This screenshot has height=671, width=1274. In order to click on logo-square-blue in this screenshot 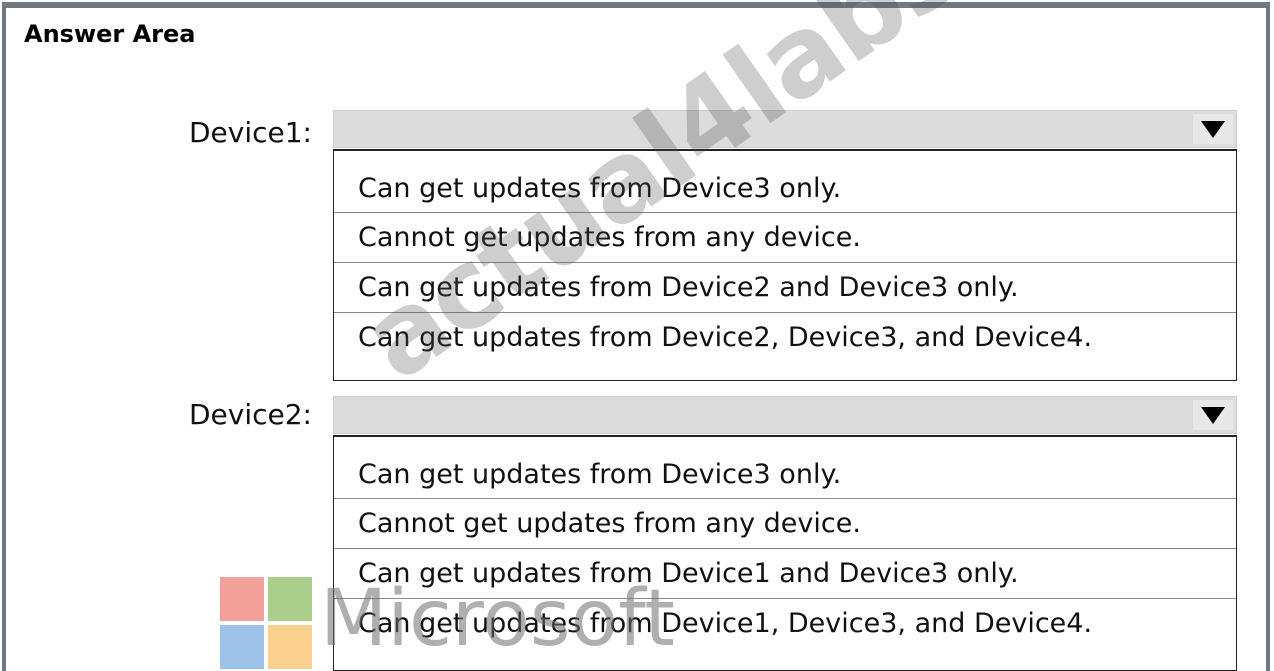, I will do `click(242, 647)`.